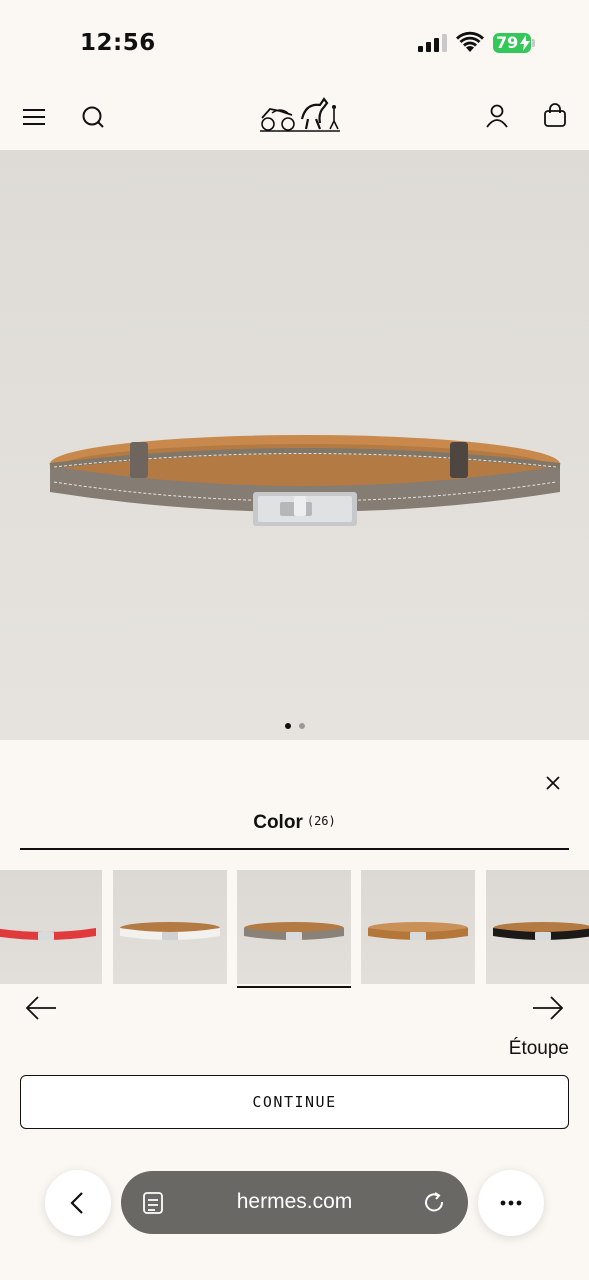  Describe the element at coordinates (432, 43) in the screenshot. I see `cellular-signal-icon` at that location.